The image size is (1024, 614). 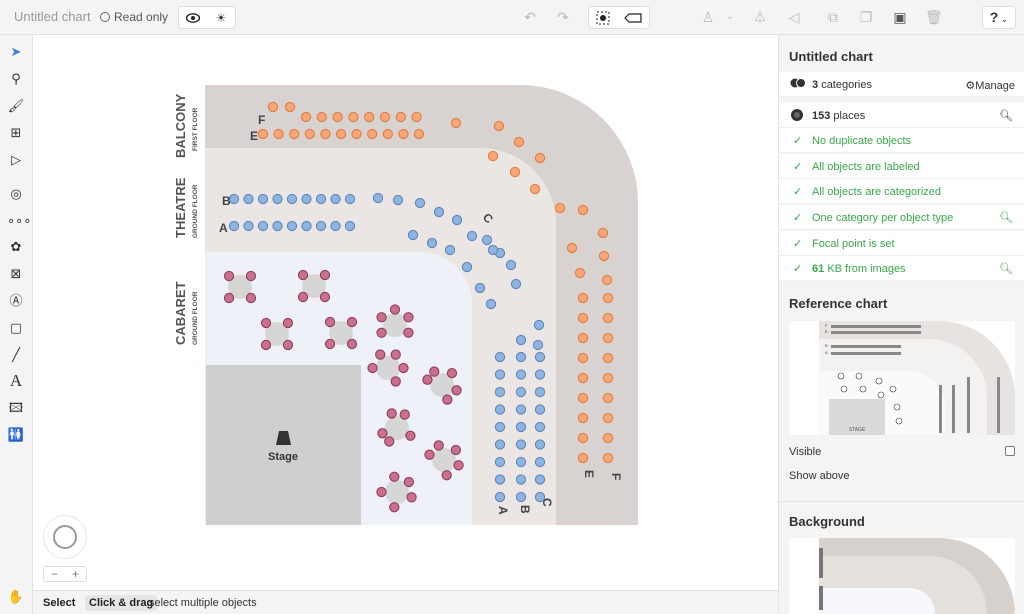 I want to click on background-thumbnail, so click(x=902, y=576).